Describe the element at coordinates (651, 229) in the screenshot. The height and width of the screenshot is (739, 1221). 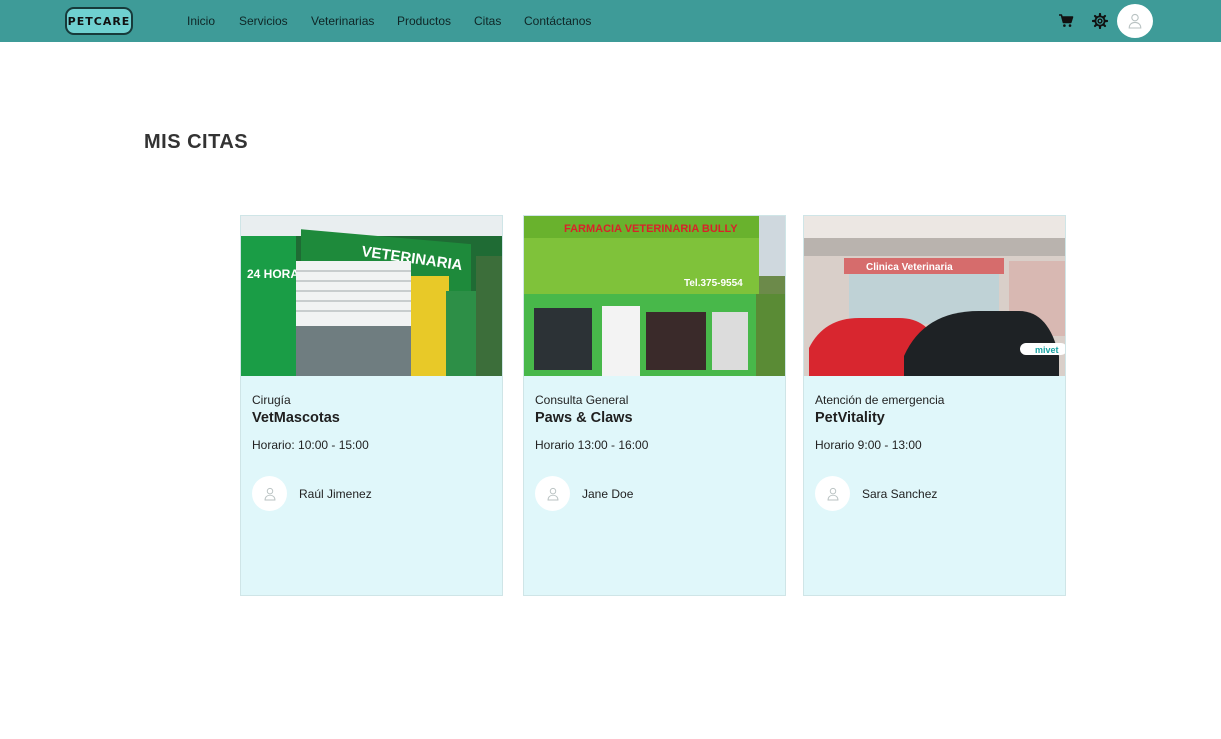
I see `clinic-sign-text: FARMACIA VETERINARIA BULLY` at that location.